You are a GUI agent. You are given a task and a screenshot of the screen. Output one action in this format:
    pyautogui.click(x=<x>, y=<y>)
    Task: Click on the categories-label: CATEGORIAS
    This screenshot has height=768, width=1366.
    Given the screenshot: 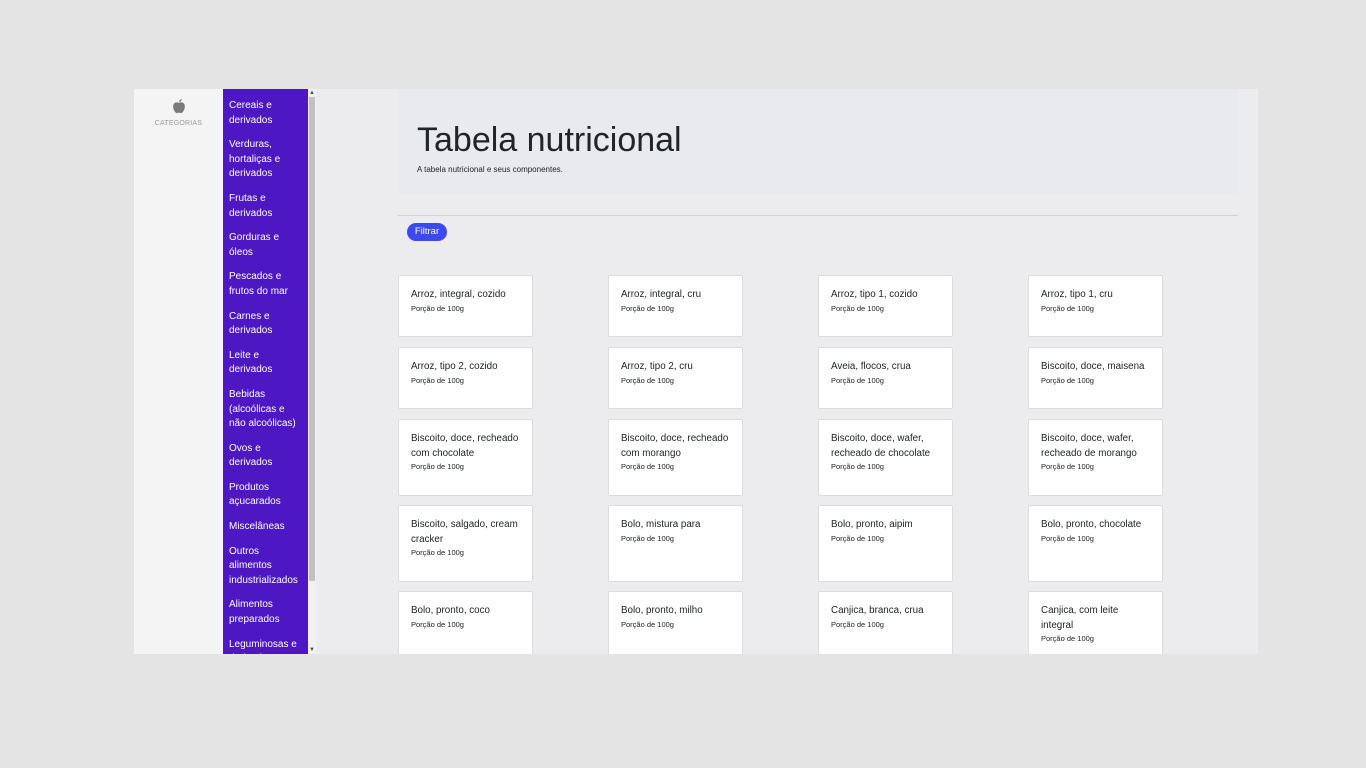 What is the action you would take?
    pyautogui.click(x=178, y=123)
    